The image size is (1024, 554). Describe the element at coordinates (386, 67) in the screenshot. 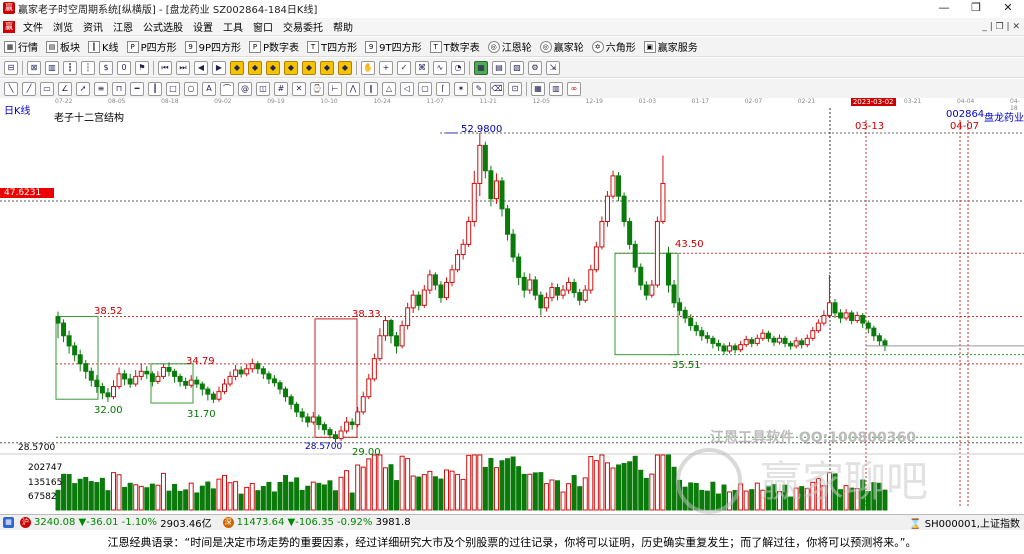

I see `crosshair-icon: +` at that location.